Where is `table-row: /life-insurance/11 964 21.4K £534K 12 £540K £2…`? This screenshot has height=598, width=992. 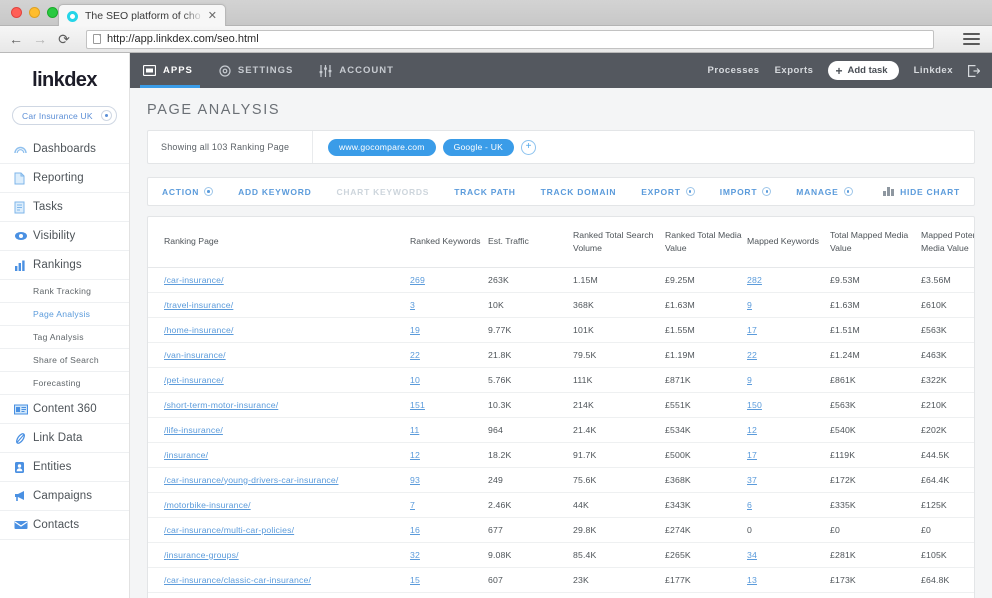 table-row: /life-insurance/11 964 21.4K £534K 12 £540K £2… is located at coordinates (561, 430).